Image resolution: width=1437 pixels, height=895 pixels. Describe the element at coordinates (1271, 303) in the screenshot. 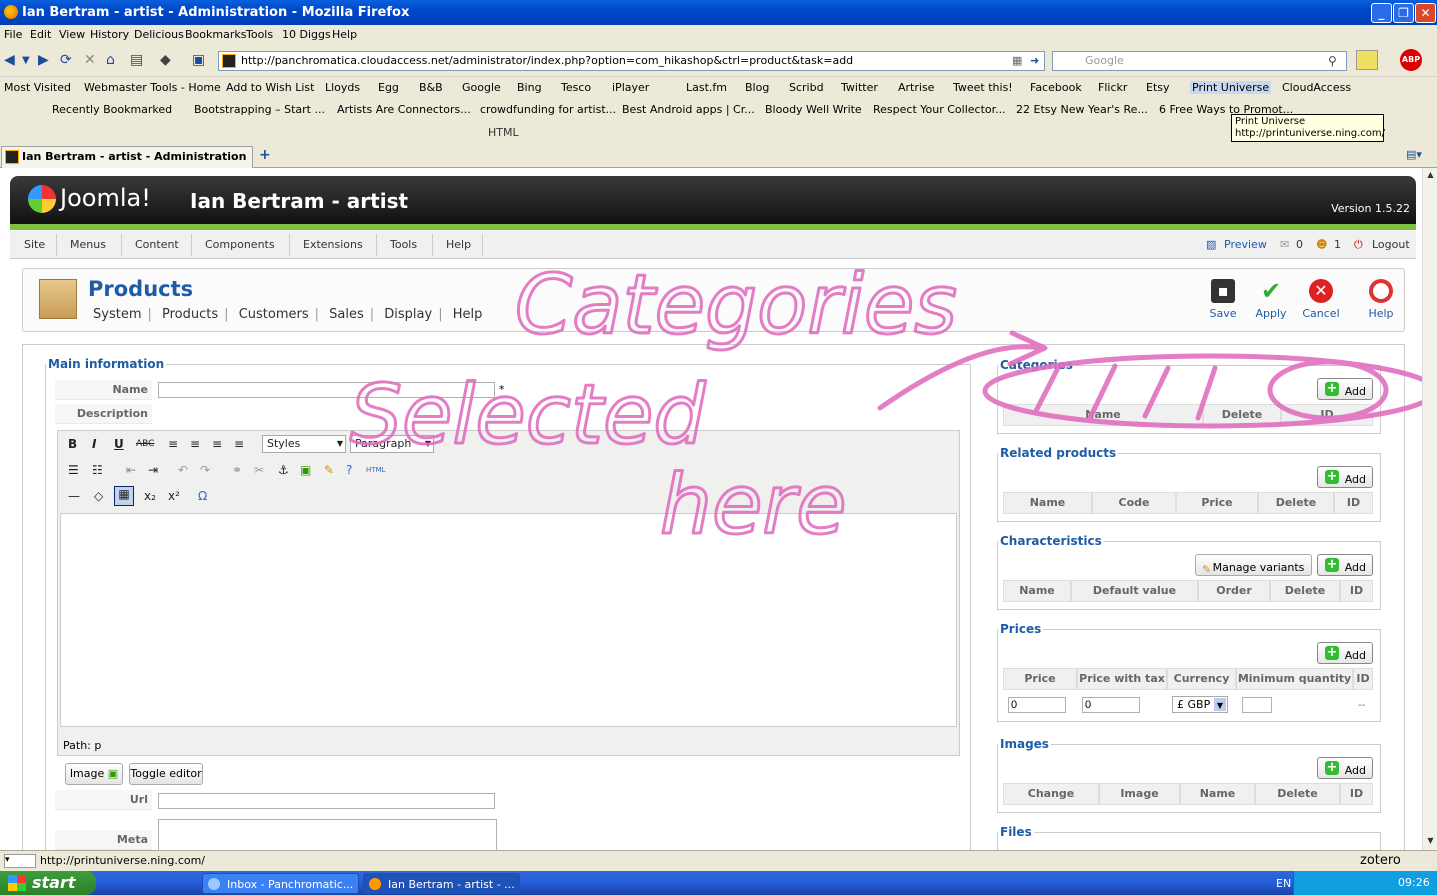

I see `apply-button: ✔ Apply` at that location.